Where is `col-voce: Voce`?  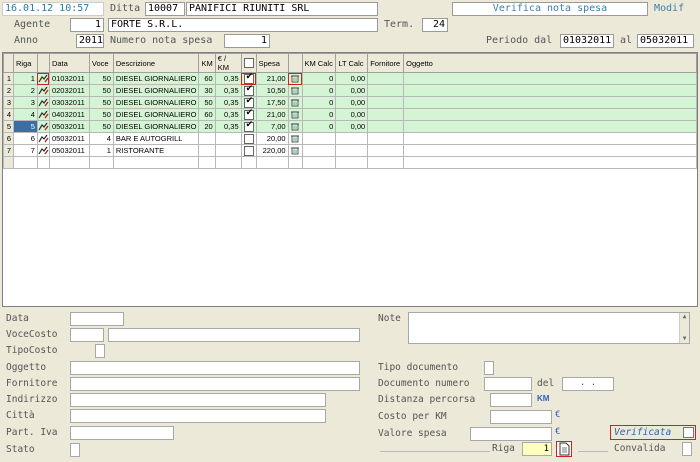 col-voce: Voce is located at coordinates (101, 63).